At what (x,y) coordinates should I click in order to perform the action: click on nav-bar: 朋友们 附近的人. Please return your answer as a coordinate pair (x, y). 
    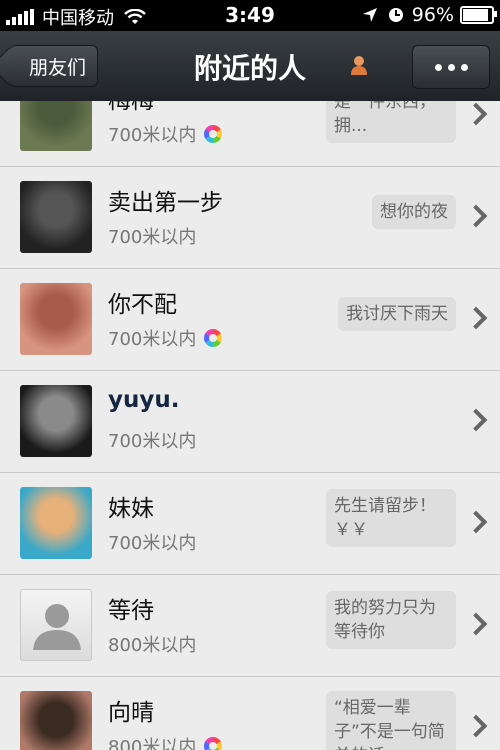
    Looking at the image, I should click on (250, 66).